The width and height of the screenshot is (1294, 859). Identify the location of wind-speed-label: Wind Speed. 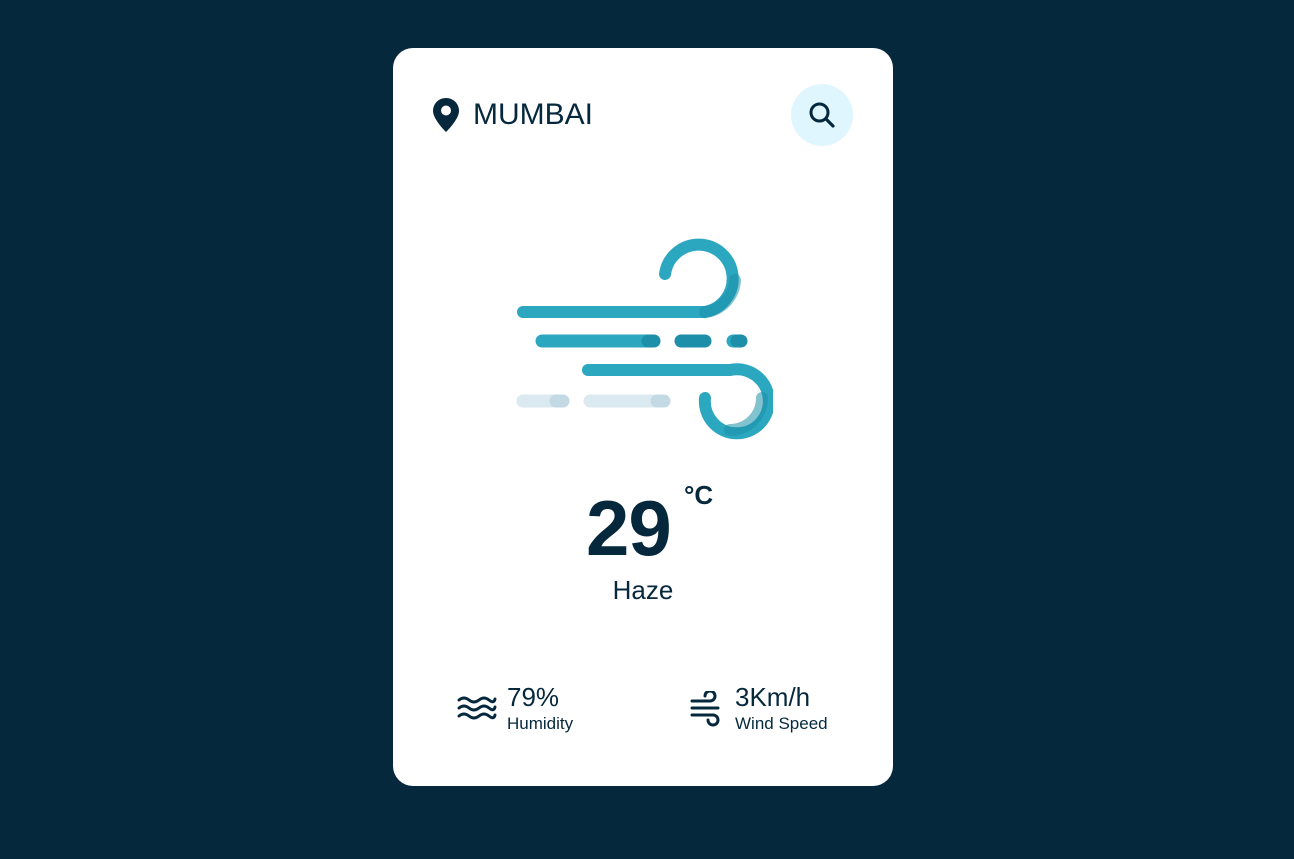
(781, 723).